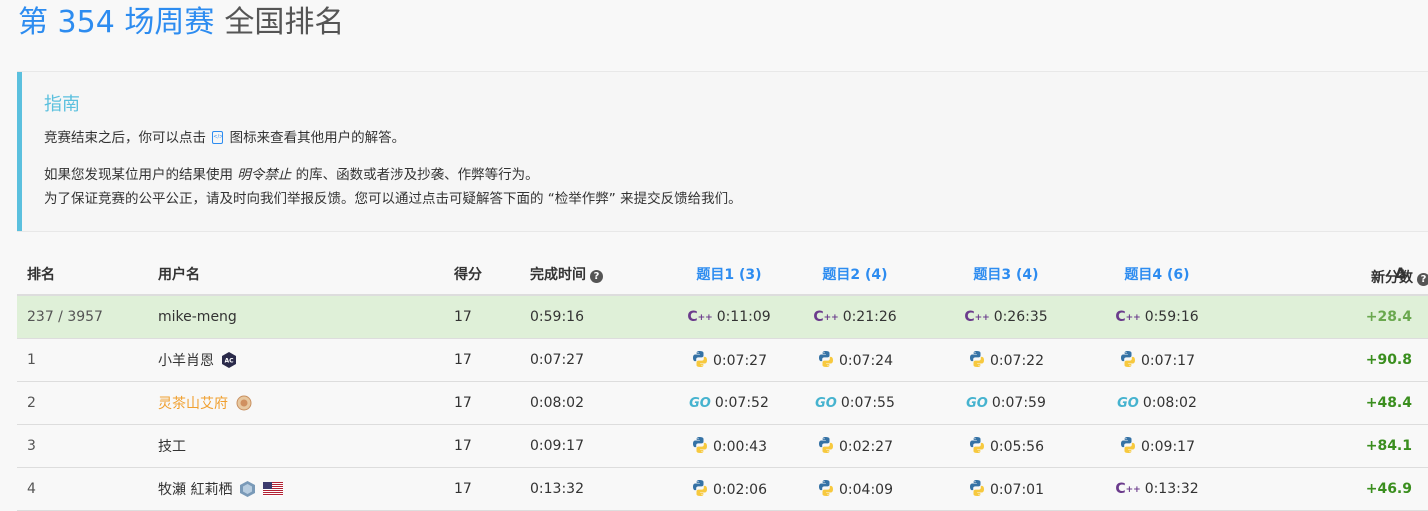 The image size is (1428, 511). Describe the element at coordinates (557, 402) in the screenshot. I see `finish-time-cell: 0:08:02` at that location.